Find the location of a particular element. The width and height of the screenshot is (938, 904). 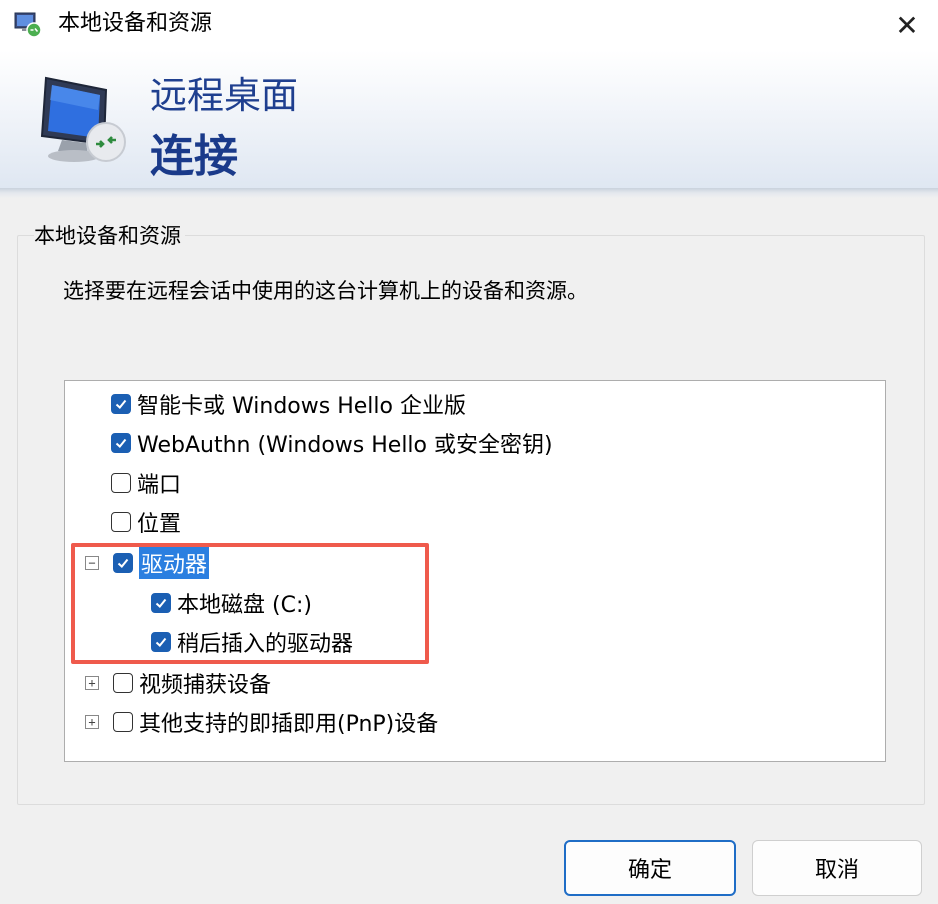

list-item-later-drives: 稍后插入的驱动器 is located at coordinates (252, 642).